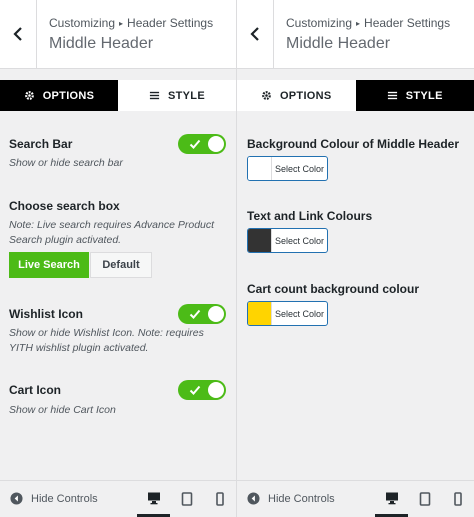  I want to click on text-link-colour-picker: Select Color, so click(287, 240).